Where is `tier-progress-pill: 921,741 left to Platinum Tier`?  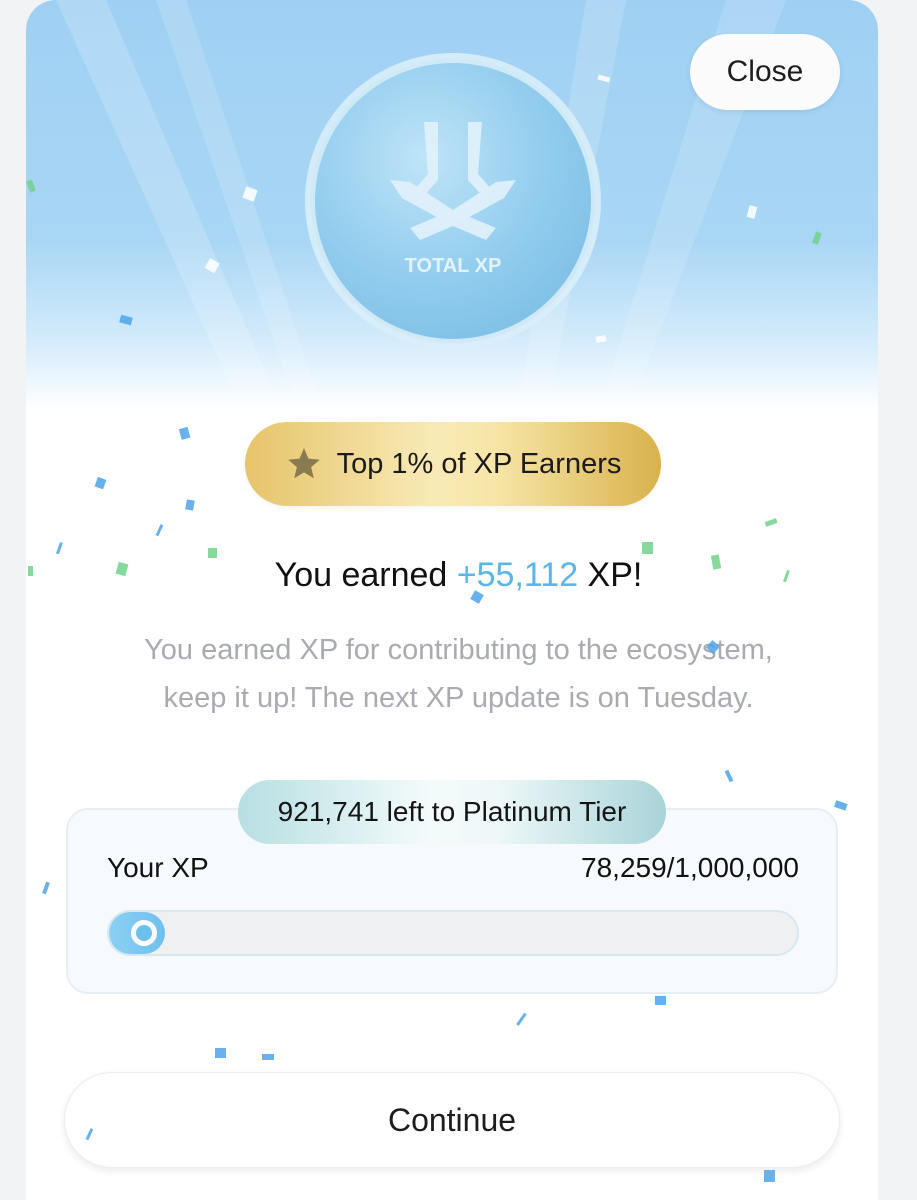
tier-progress-pill: 921,741 left to Platinum Tier is located at coordinates (452, 812).